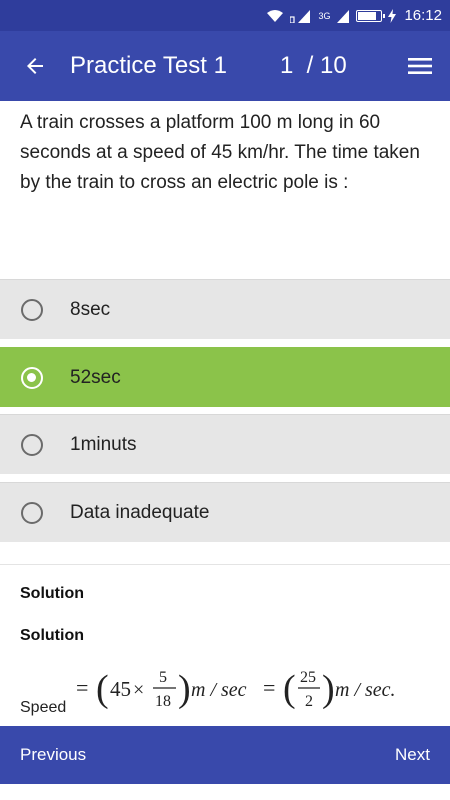 The height and width of the screenshot is (800, 450). What do you see at coordinates (324, 15) in the screenshot?
I see `network-type-label: 3G` at bounding box center [324, 15].